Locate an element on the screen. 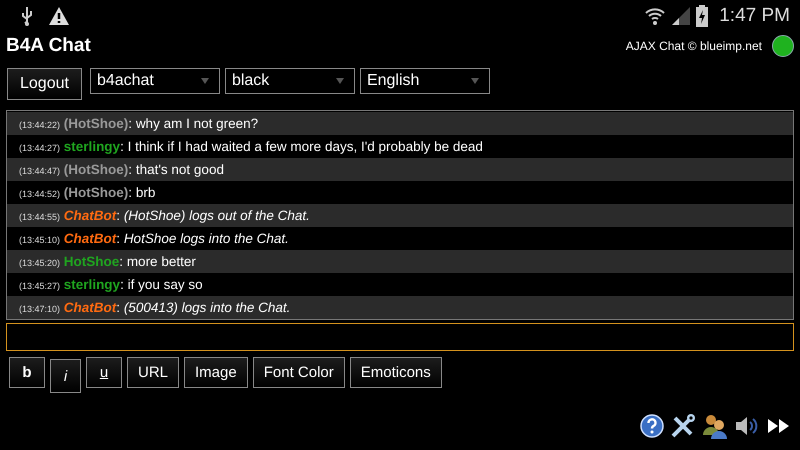  help-icon is located at coordinates (652, 426).